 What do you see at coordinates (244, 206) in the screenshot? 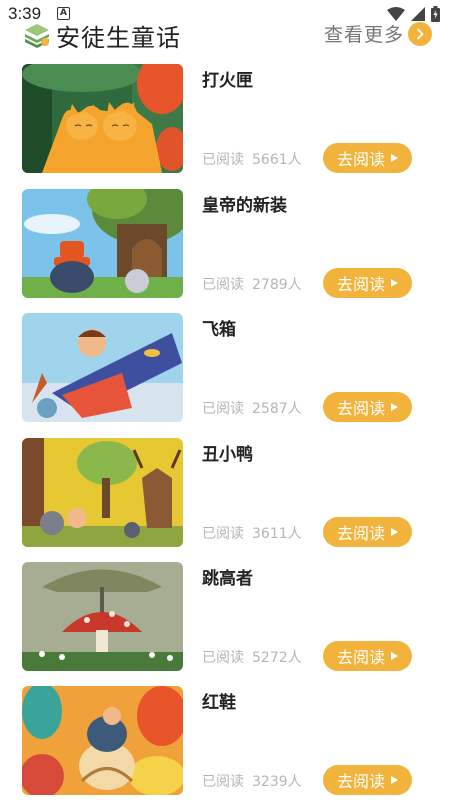
I see `story-title: 皇帝的新装` at bounding box center [244, 206].